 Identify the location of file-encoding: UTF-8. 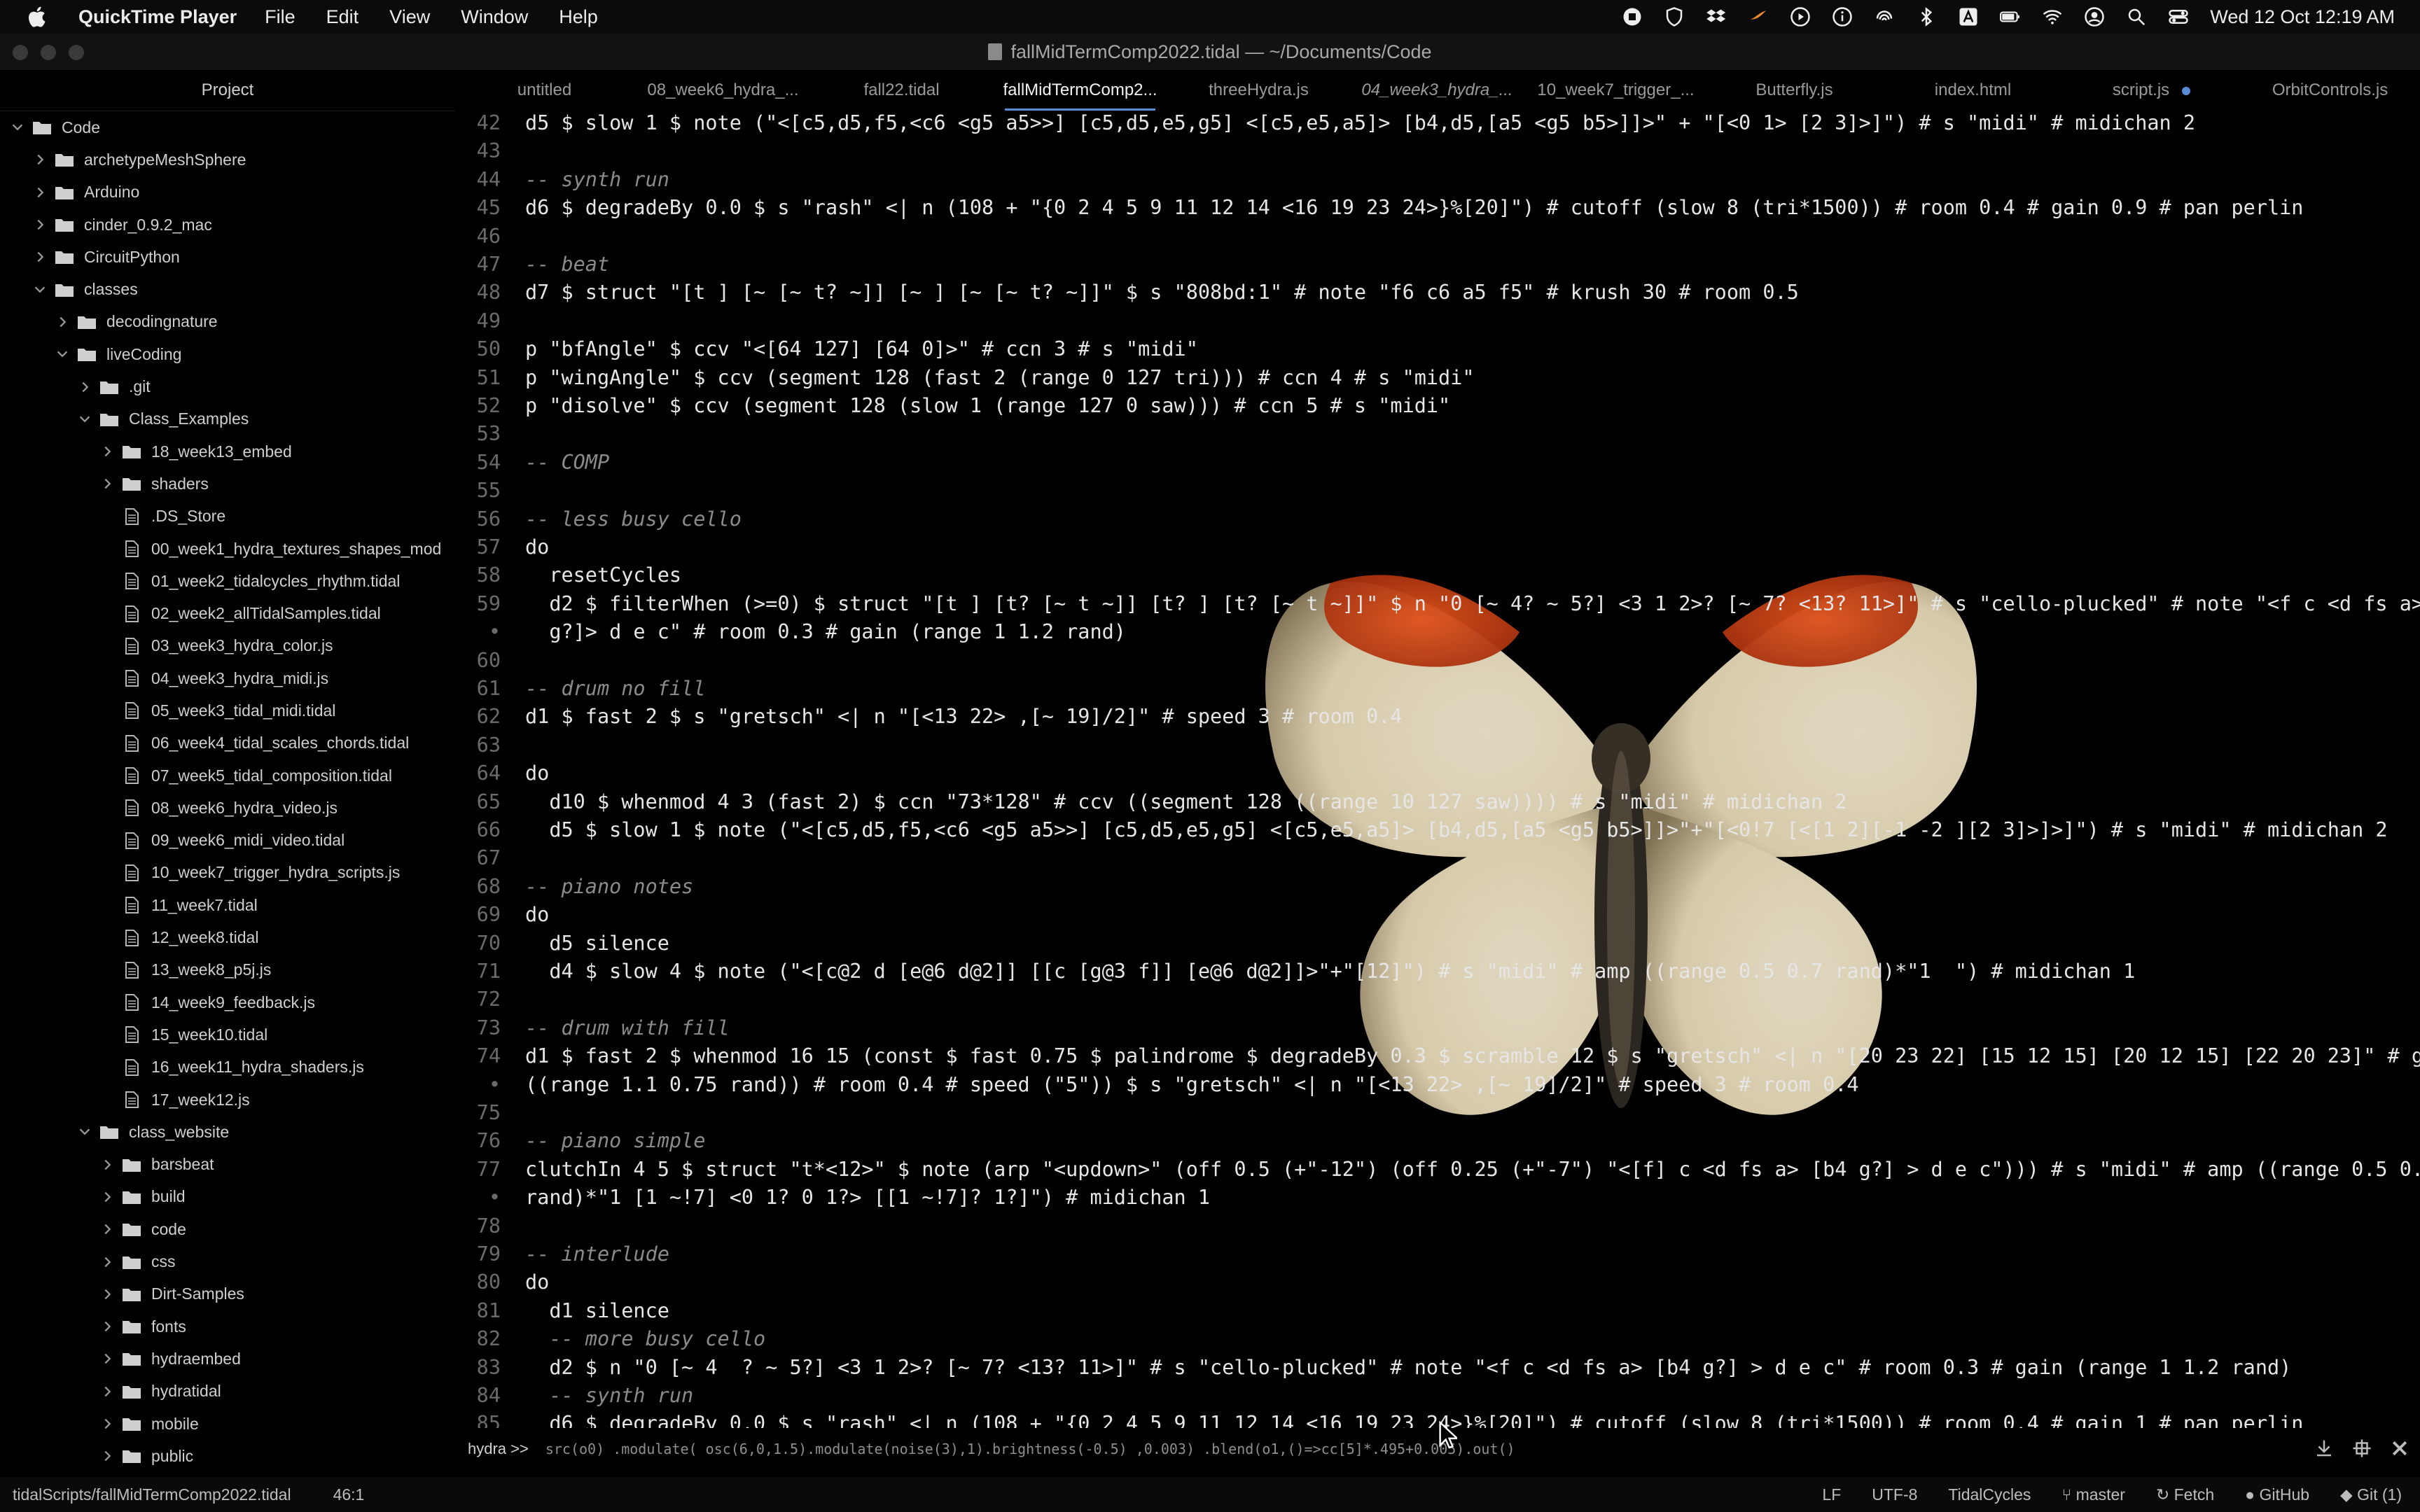
(1894, 1494).